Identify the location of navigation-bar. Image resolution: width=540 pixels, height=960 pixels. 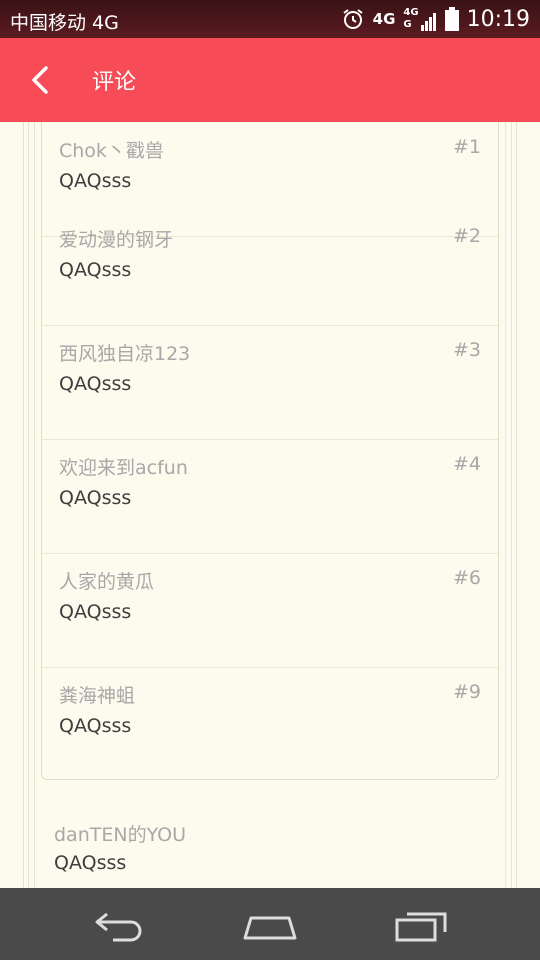
(270, 924).